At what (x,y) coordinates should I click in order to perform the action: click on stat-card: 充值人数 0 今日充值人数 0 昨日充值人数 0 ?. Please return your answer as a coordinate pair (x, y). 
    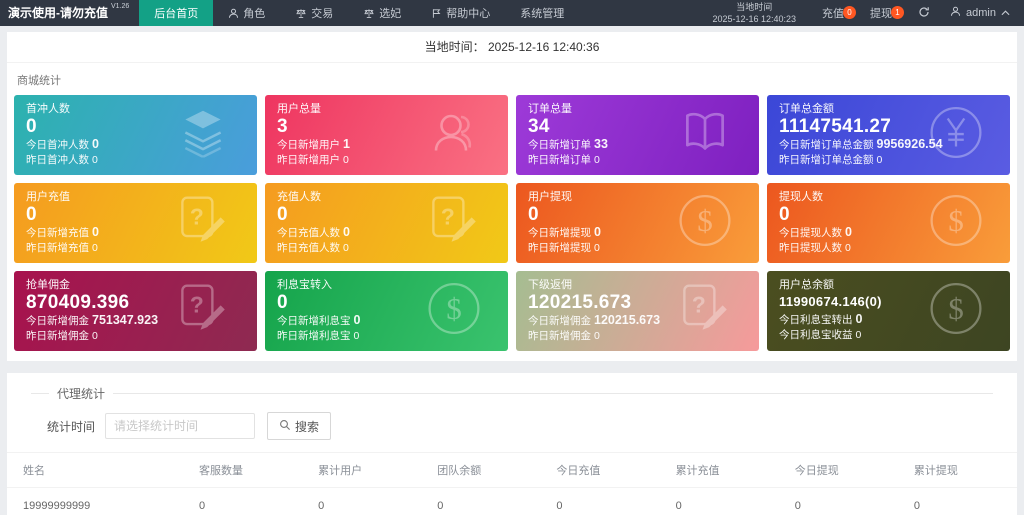
    Looking at the image, I should click on (386, 223).